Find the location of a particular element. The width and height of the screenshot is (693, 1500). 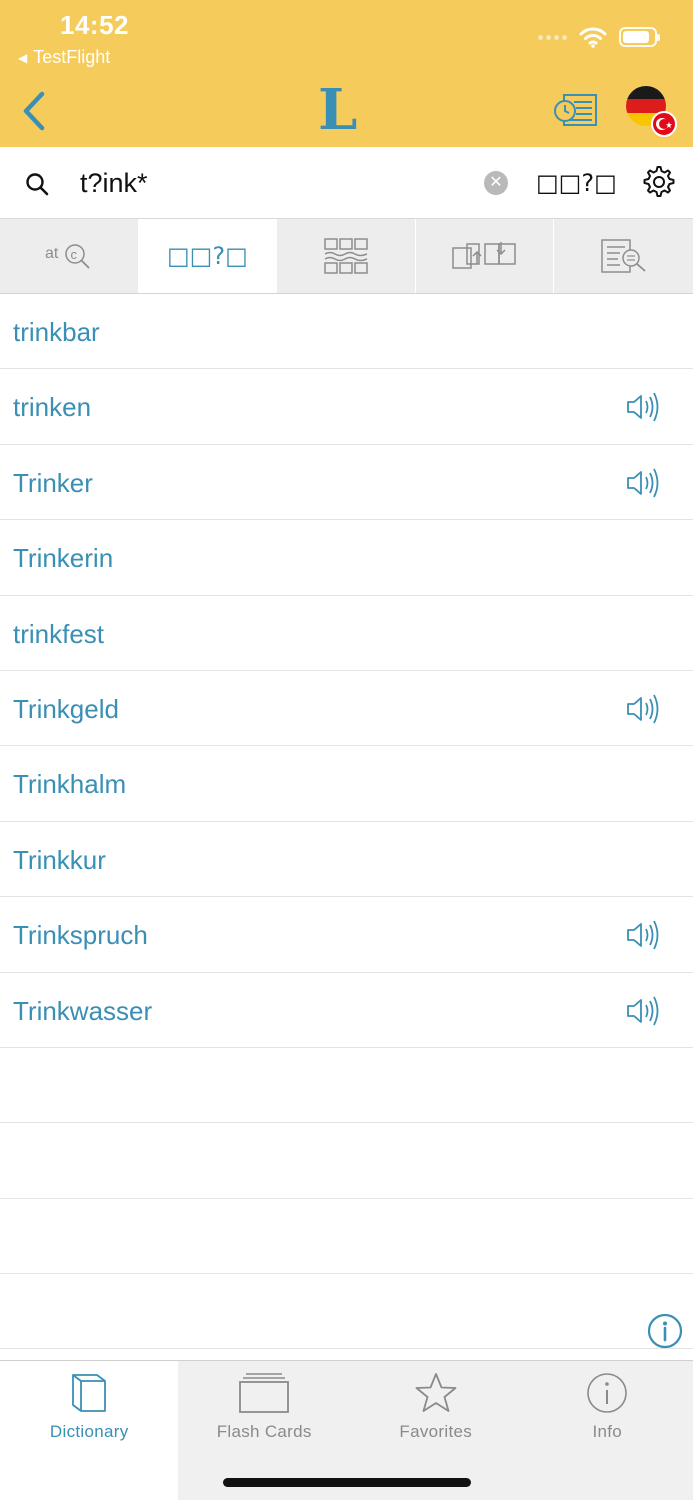

tab-text-search is located at coordinates (623, 256).